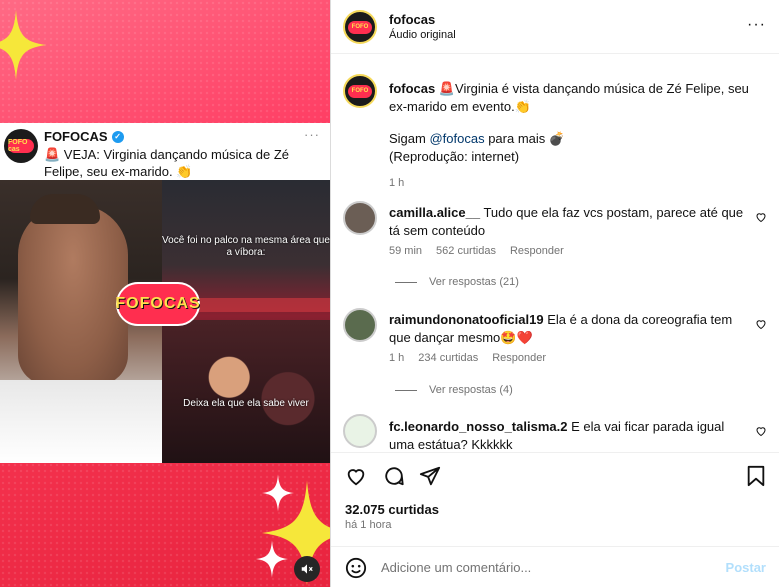 Image resolution: width=779 pixels, height=587 pixels. Describe the element at coordinates (394, 476) in the screenshot. I see `comment-icon` at that location.